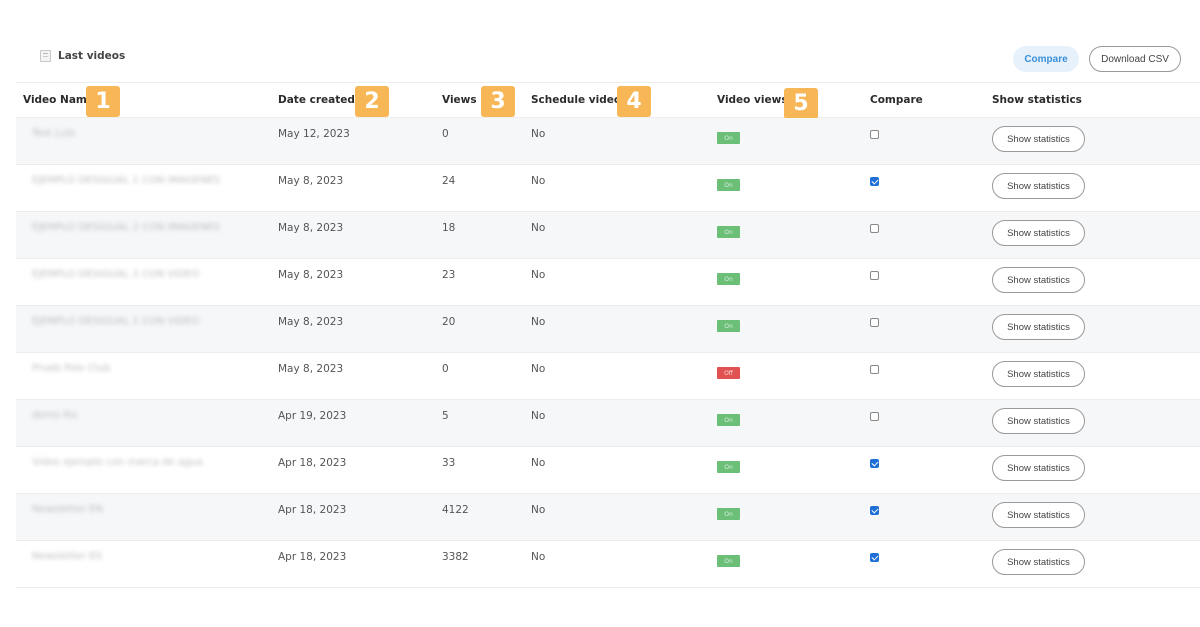  I want to click on annotation-badge-2: 2, so click(372, 101).